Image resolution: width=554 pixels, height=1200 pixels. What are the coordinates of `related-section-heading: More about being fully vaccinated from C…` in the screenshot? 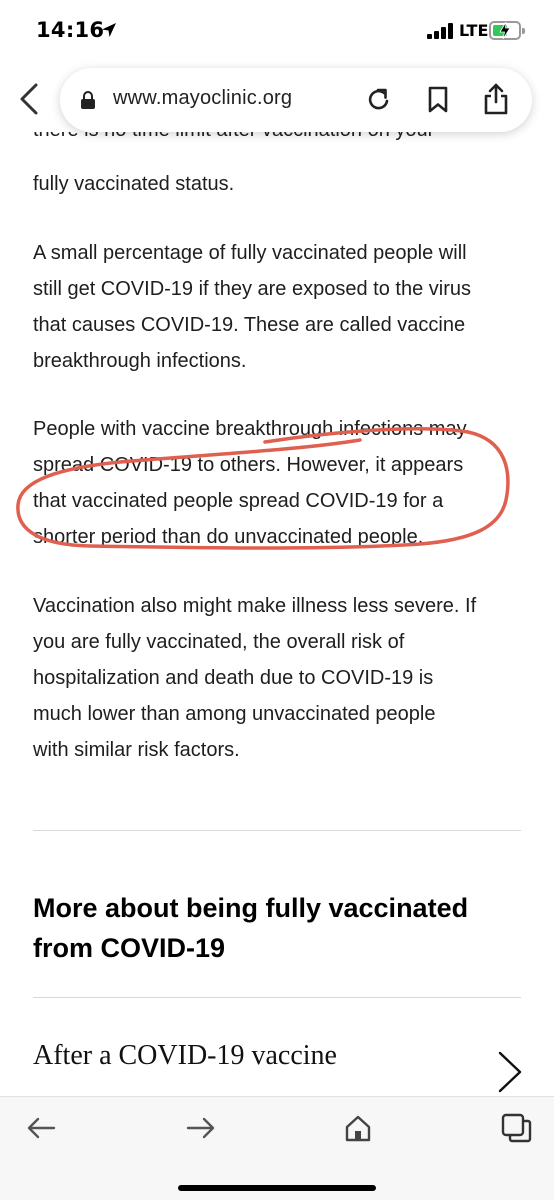 It's located at (251, 928).